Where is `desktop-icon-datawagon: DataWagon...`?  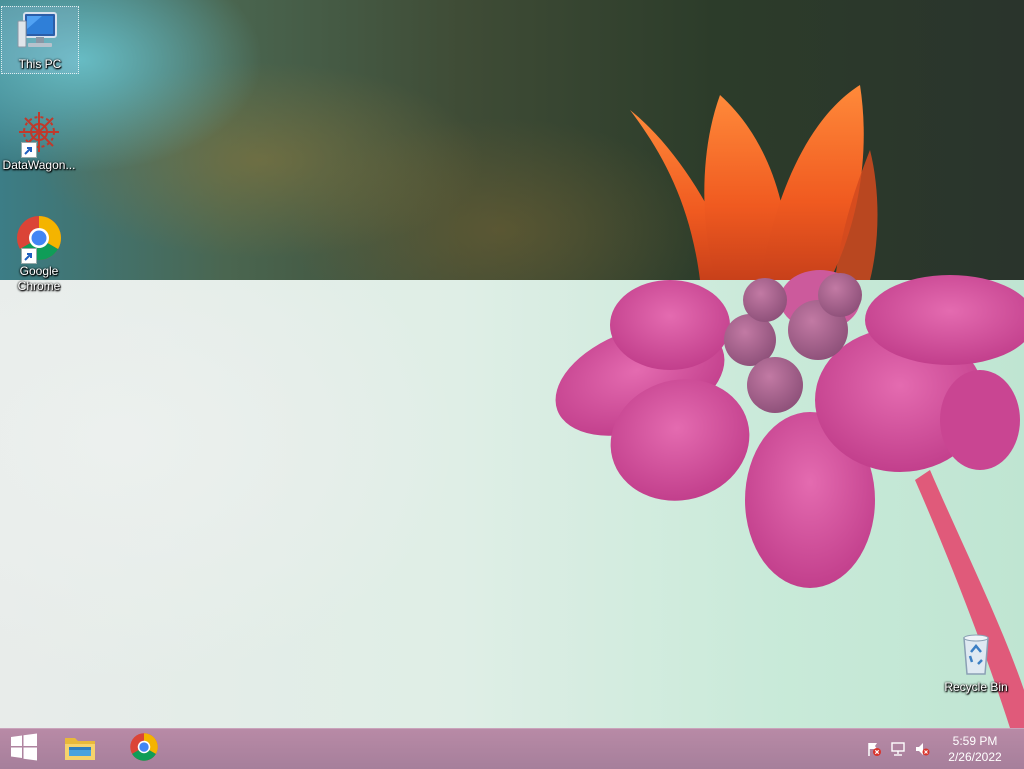 desktop-icon-datawagon: DataWagon... is located at coordinates (39, 140).